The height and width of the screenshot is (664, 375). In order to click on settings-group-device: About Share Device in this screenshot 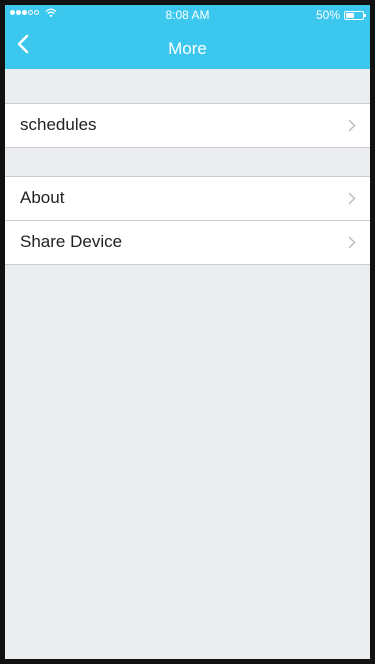, I will do `click(187, 220)`.